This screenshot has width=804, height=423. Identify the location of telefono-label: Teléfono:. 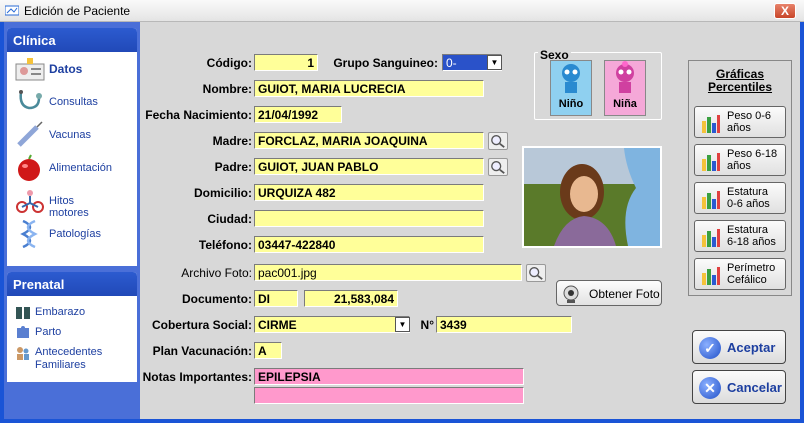
(225, 245).